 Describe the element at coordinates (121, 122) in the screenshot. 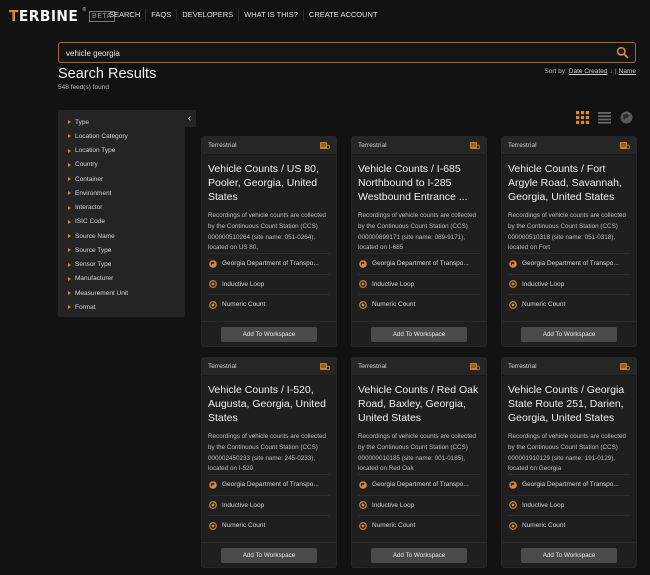

I see `filter-type: Type` at that location.